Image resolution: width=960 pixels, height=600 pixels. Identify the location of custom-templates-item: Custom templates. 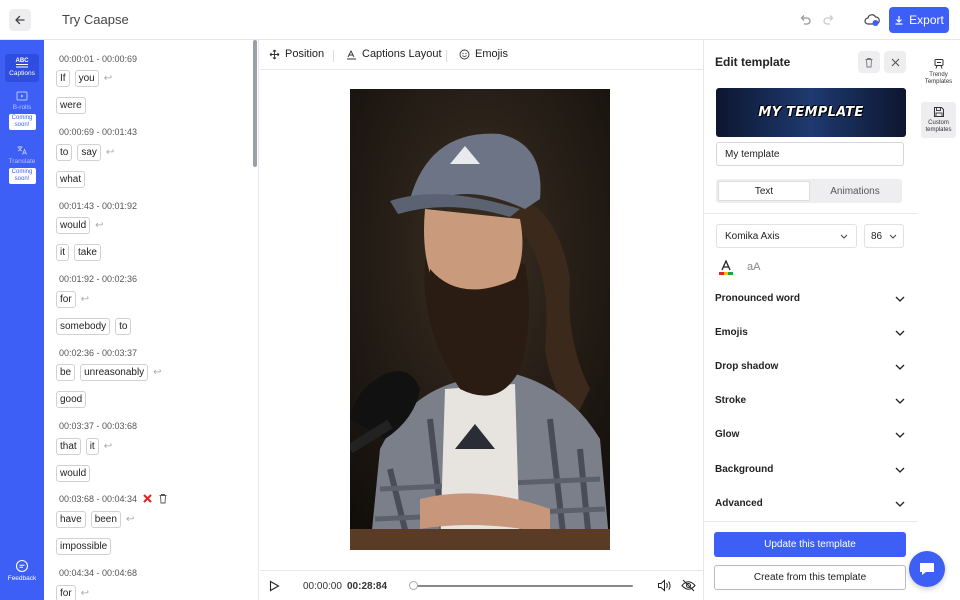
(938, 120).